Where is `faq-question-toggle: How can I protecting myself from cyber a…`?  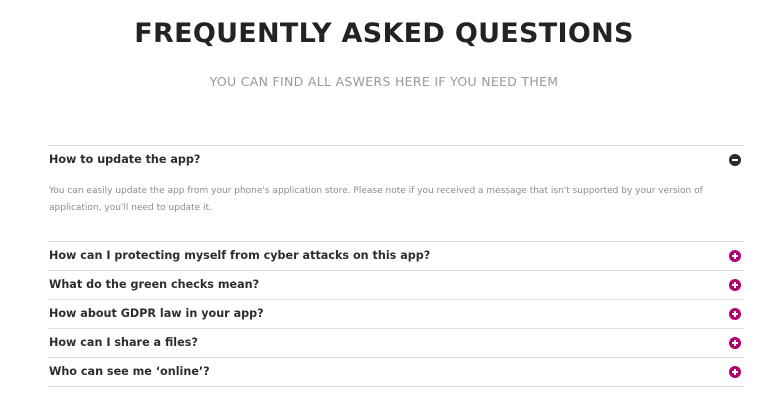 faq-question-toggle: How can I protecting myself from cyber a… is located at coordinates (396, 256).